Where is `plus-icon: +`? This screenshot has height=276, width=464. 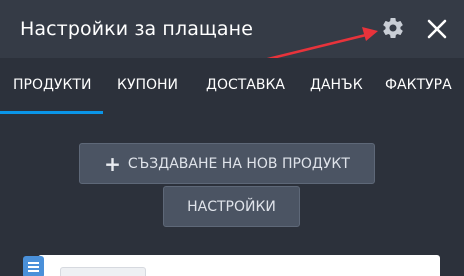
plus-icon: + is located at coordinates (112, 163).